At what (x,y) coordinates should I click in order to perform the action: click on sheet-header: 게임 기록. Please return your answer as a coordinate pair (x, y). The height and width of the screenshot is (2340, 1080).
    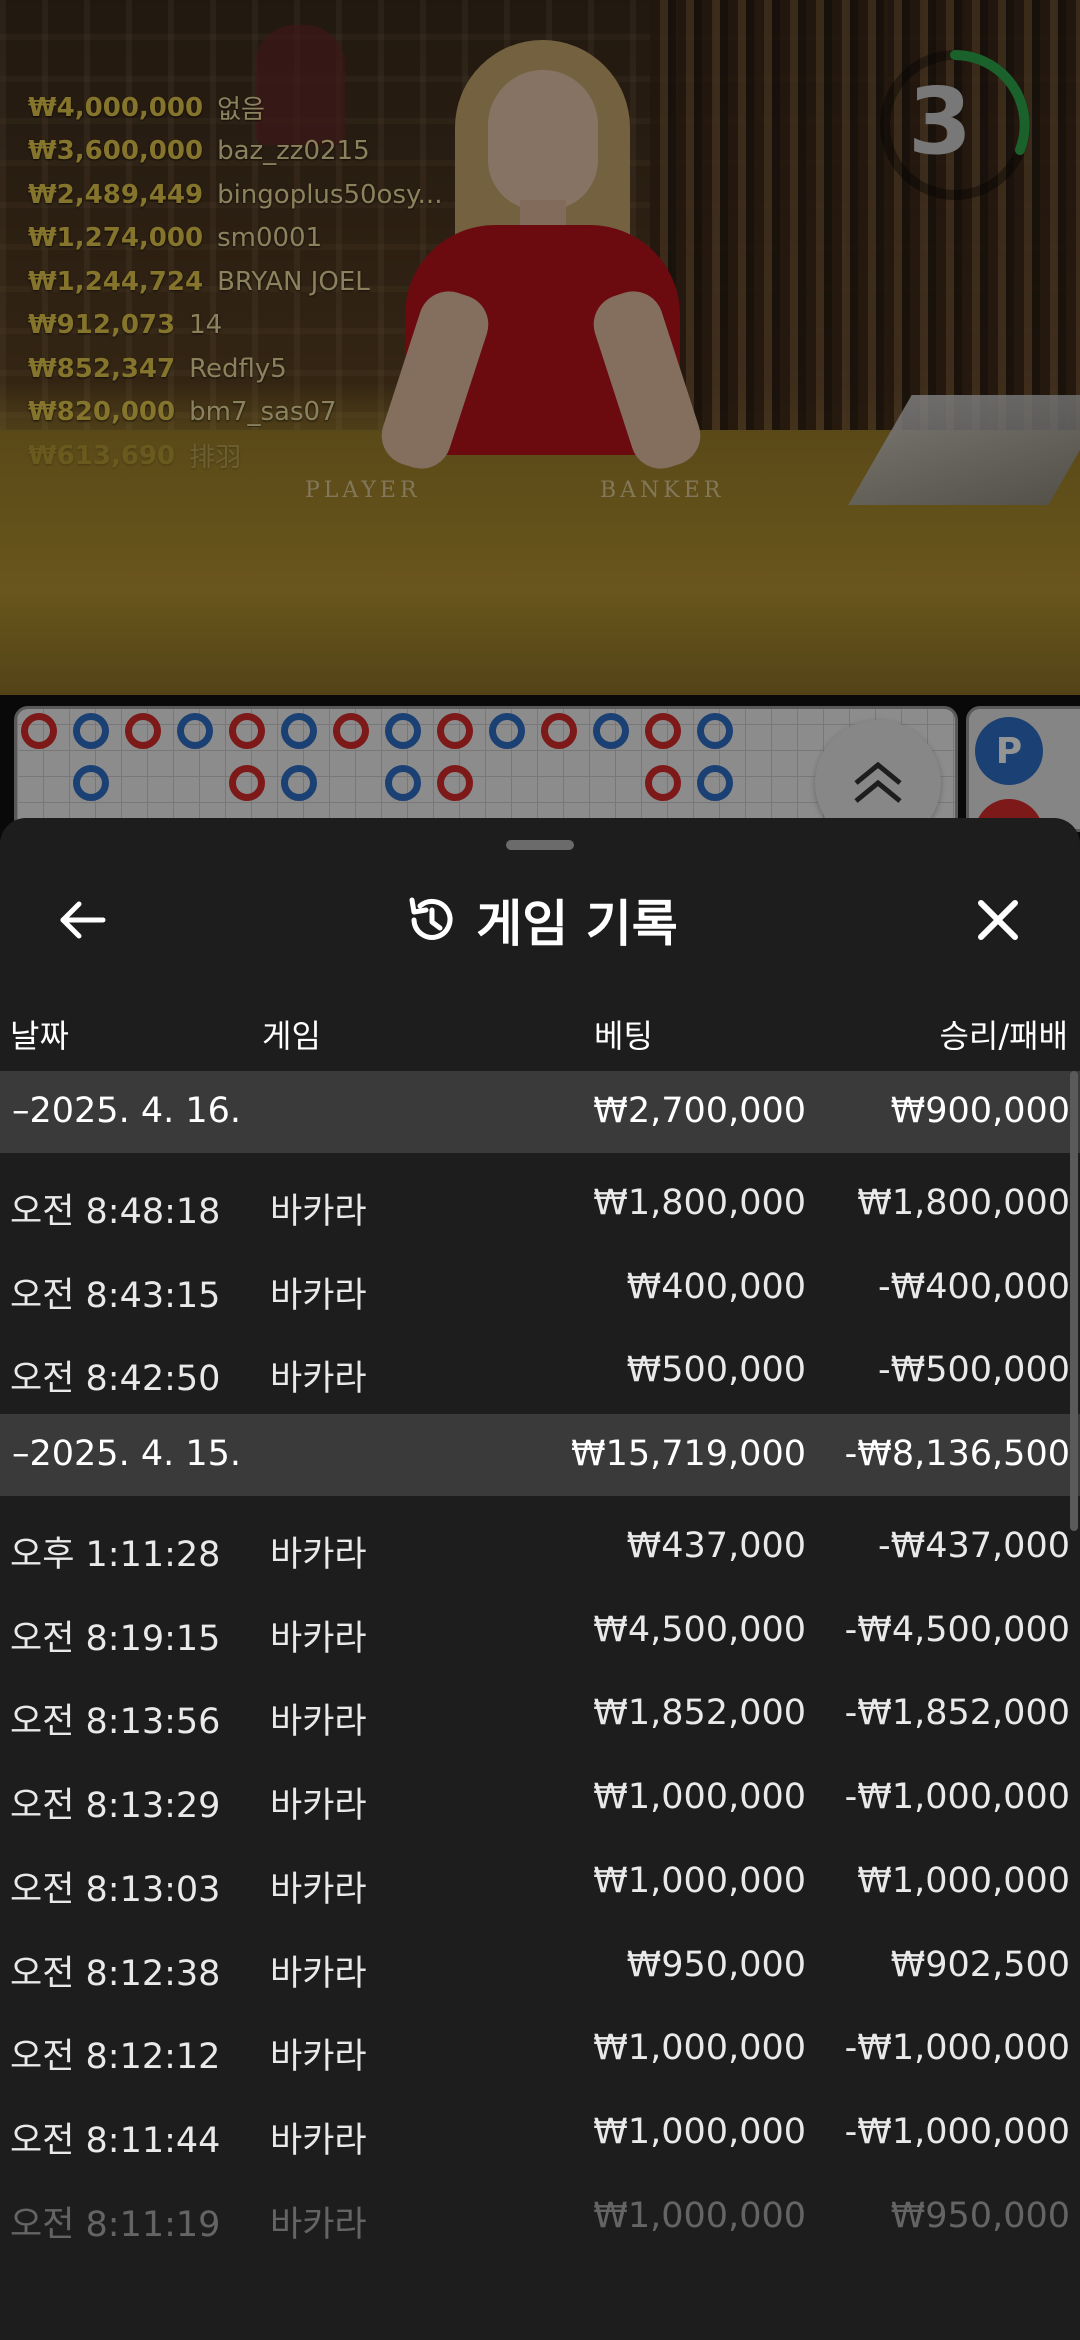
    Looking at the image, I should click on (540, 920).